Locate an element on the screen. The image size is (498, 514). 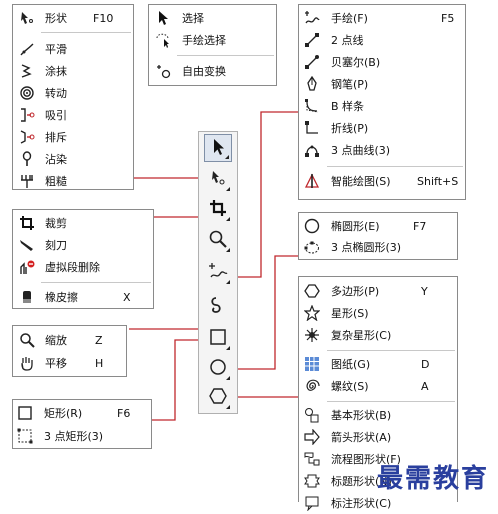
menu-item-rectangle: 矩形(R) F6 is located at coordinates (82, 413).